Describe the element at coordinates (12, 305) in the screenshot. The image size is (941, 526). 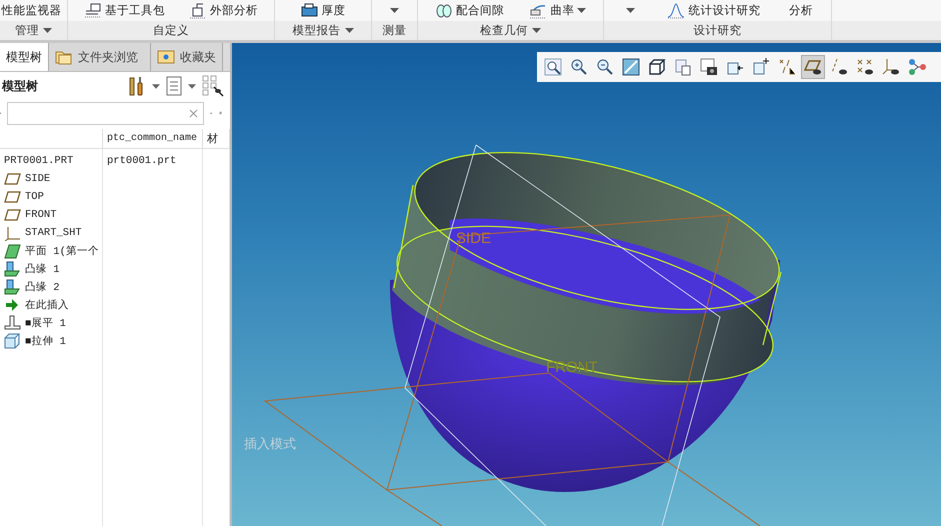
I see `arrow-icon` at that location.